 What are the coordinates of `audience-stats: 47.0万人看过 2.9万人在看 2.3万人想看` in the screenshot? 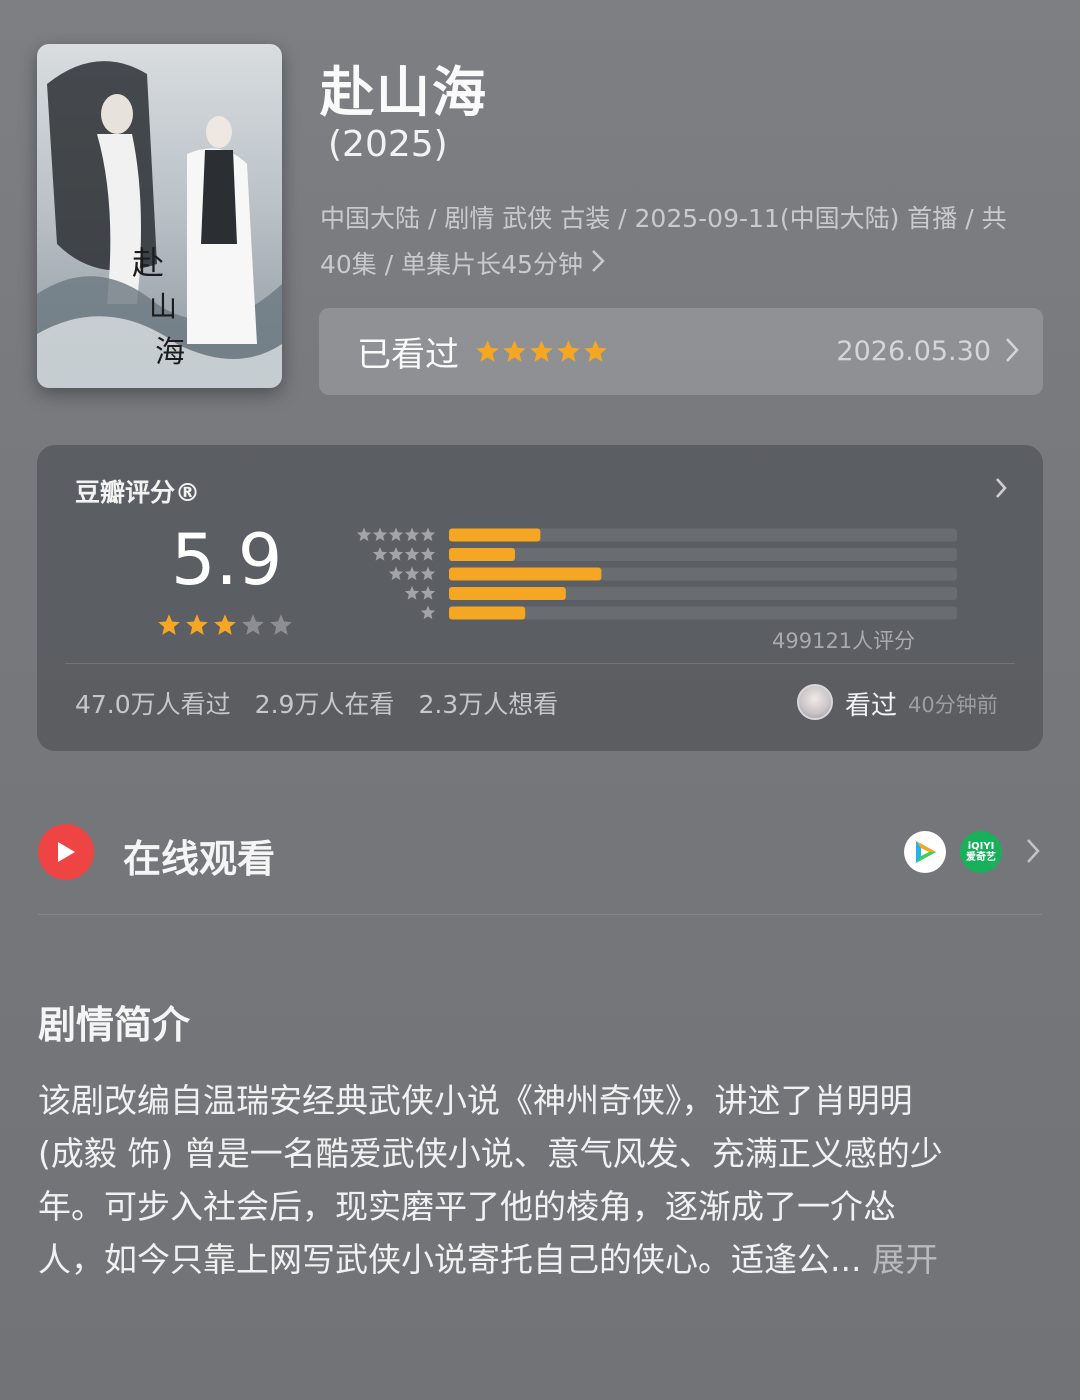 It's located at (316, 703).